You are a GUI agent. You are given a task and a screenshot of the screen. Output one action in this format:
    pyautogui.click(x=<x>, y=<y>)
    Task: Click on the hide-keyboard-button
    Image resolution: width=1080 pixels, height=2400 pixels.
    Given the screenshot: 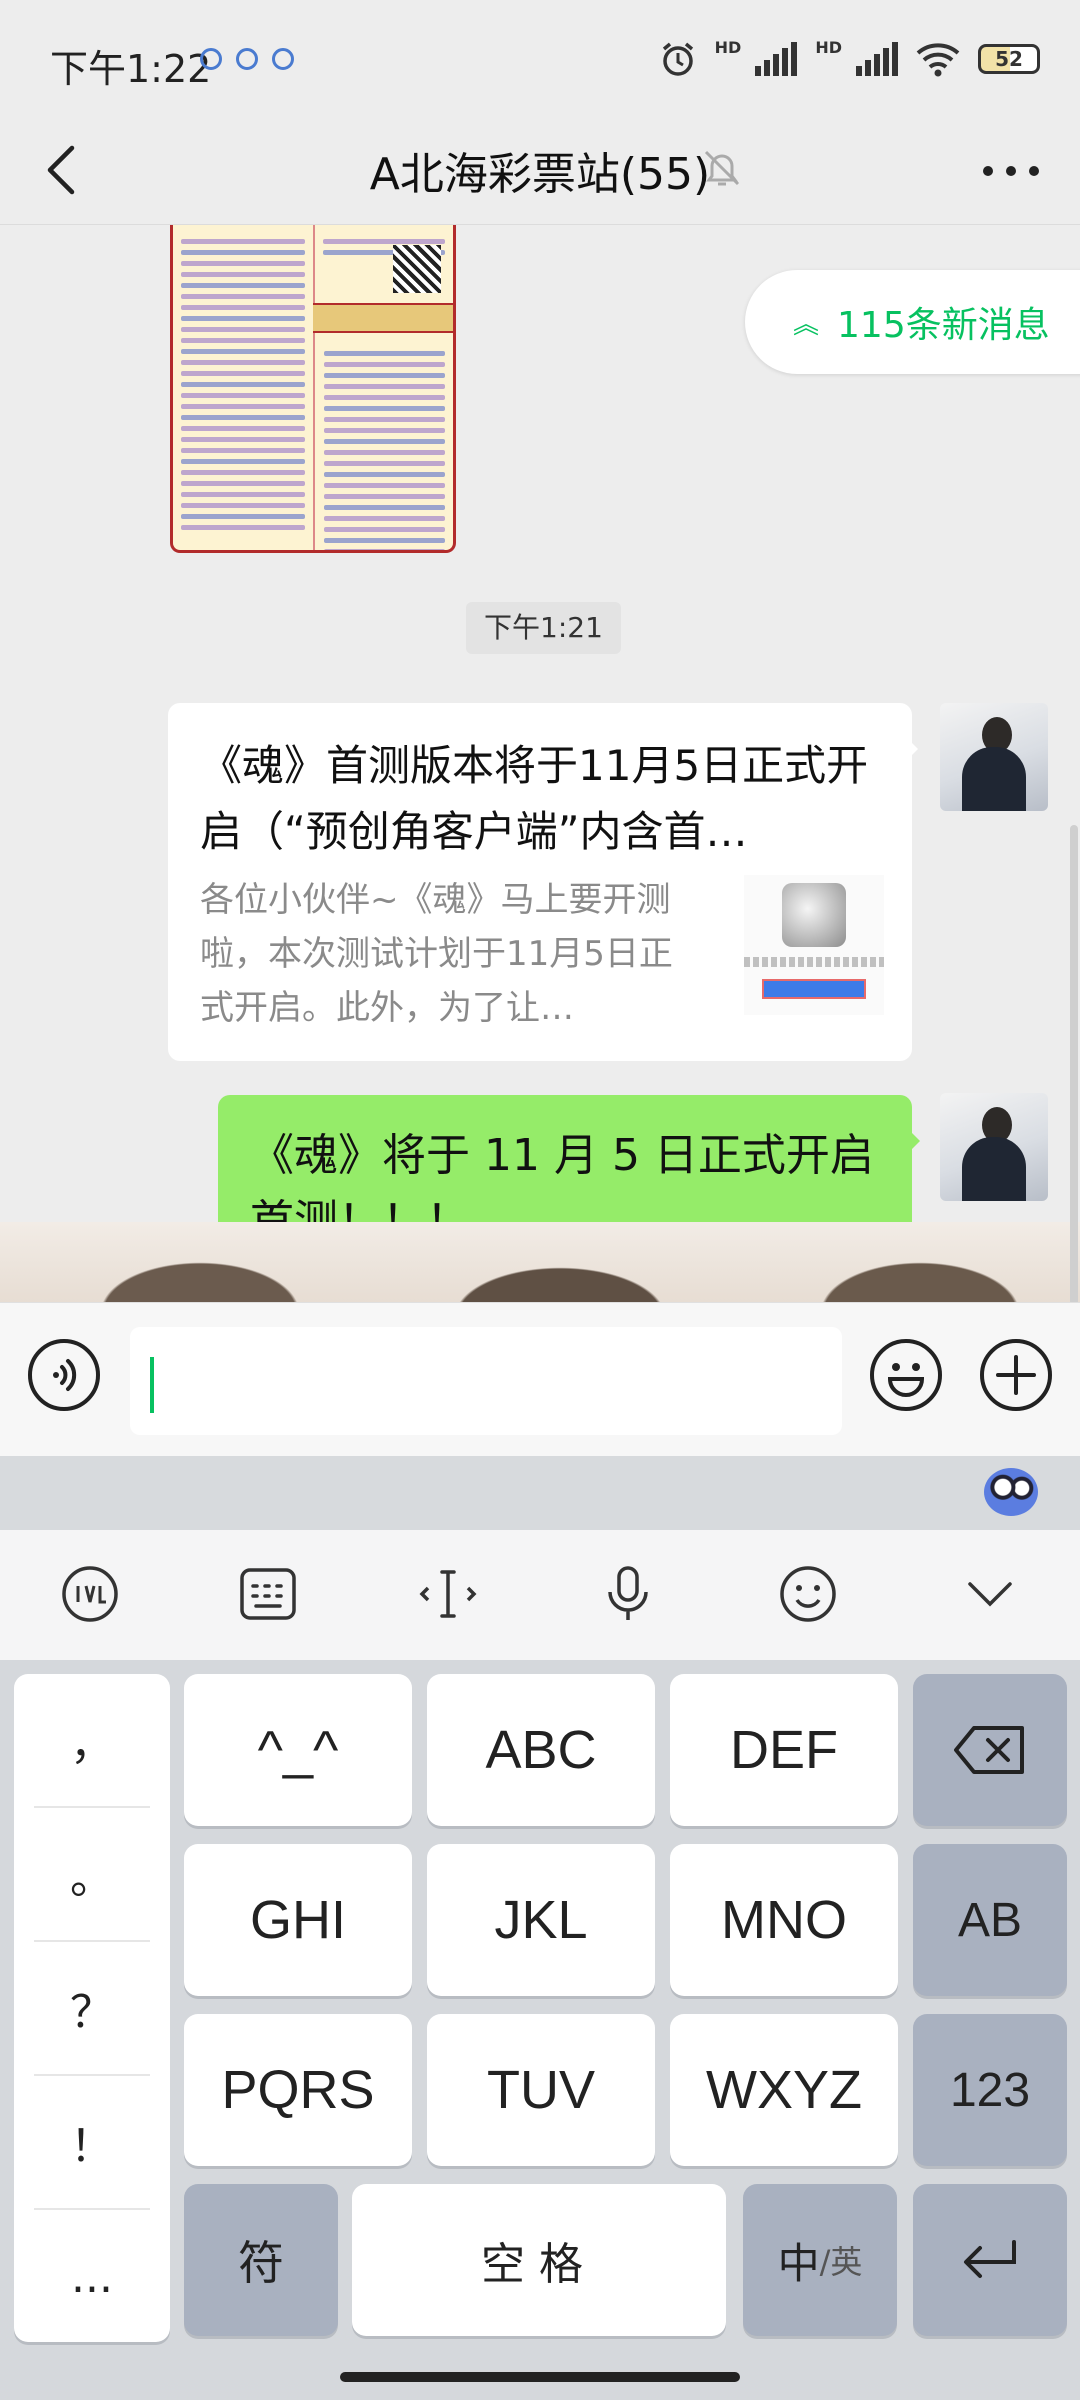 What is the action you would take?
    pyautogui.click(x=990, y=1594)
    